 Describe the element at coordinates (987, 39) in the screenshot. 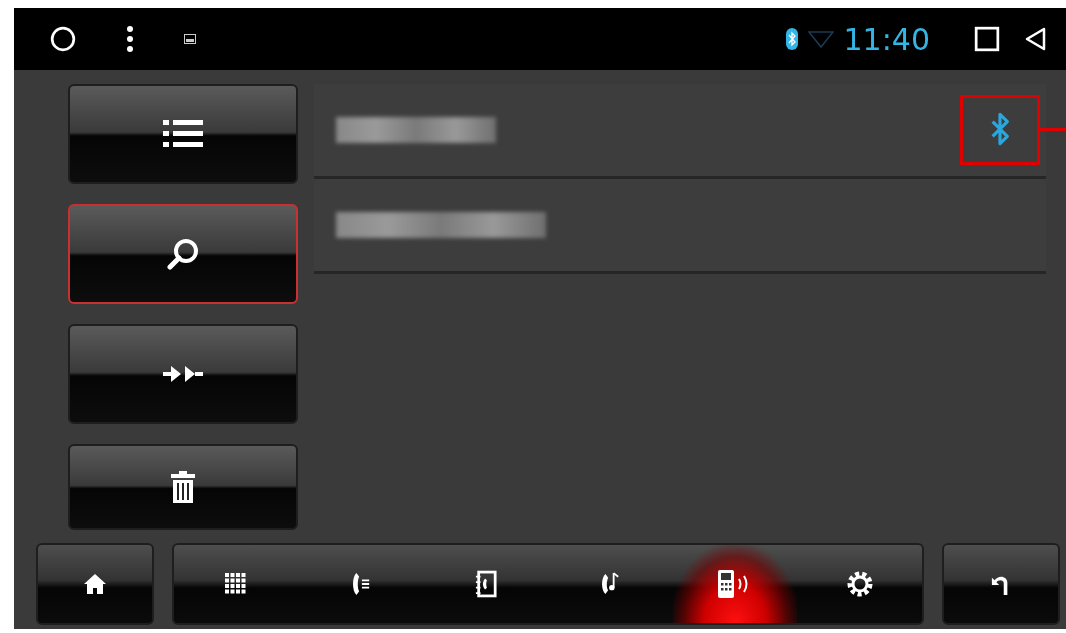

I see `recent-apps-icon` at that location.